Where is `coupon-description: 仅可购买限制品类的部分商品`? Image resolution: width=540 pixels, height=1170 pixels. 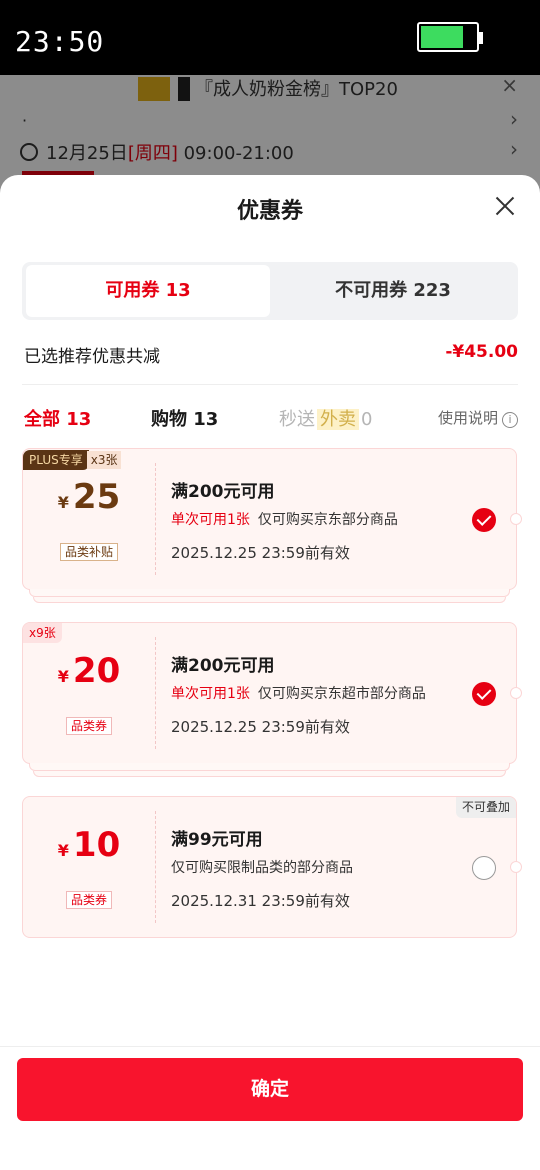 coupon-description: 仅可购买限制品类的部分商品 is located at coordinates (262, 867).